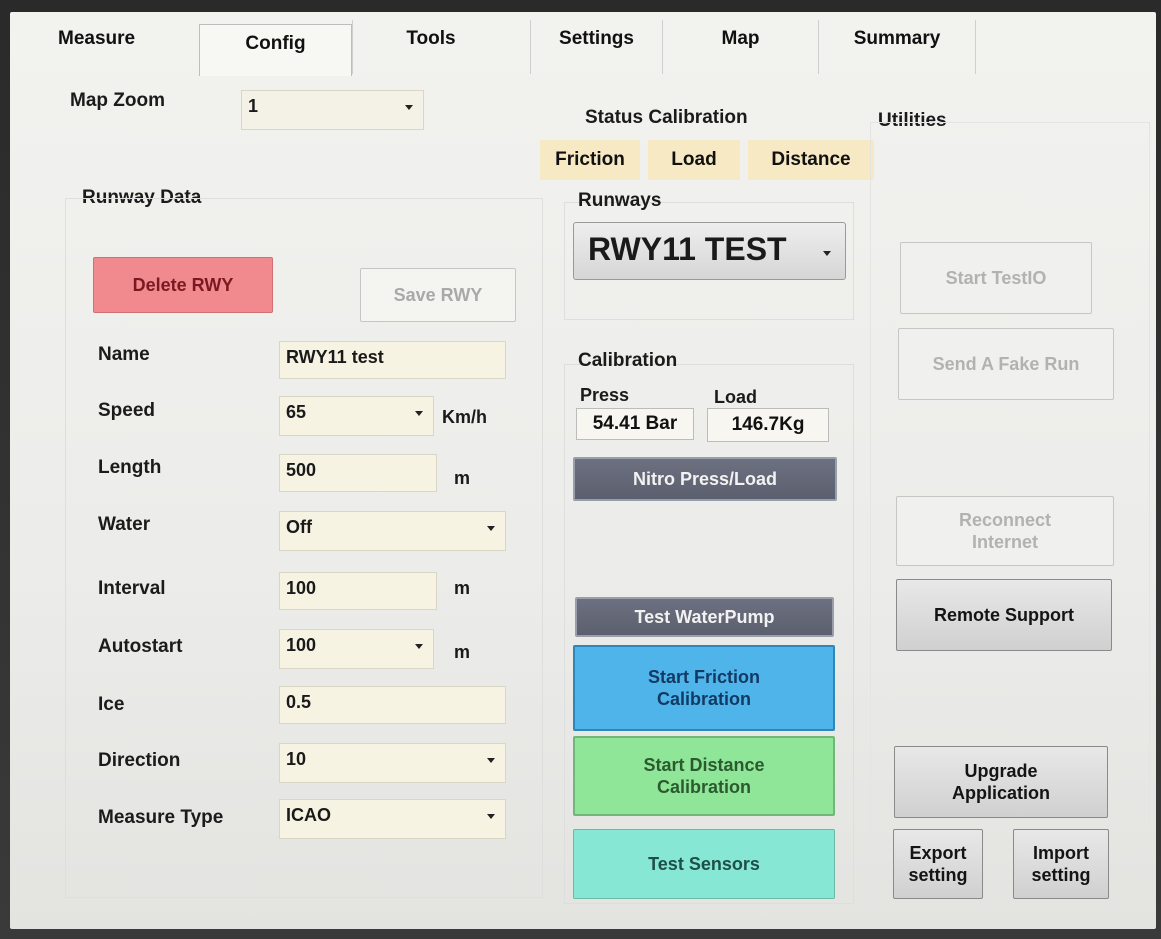 The image size is (1161, 939). What do you see at coordinates (462, 478) in the screenshot?
I see `length-unit: m` at bounding box center [462, 478].